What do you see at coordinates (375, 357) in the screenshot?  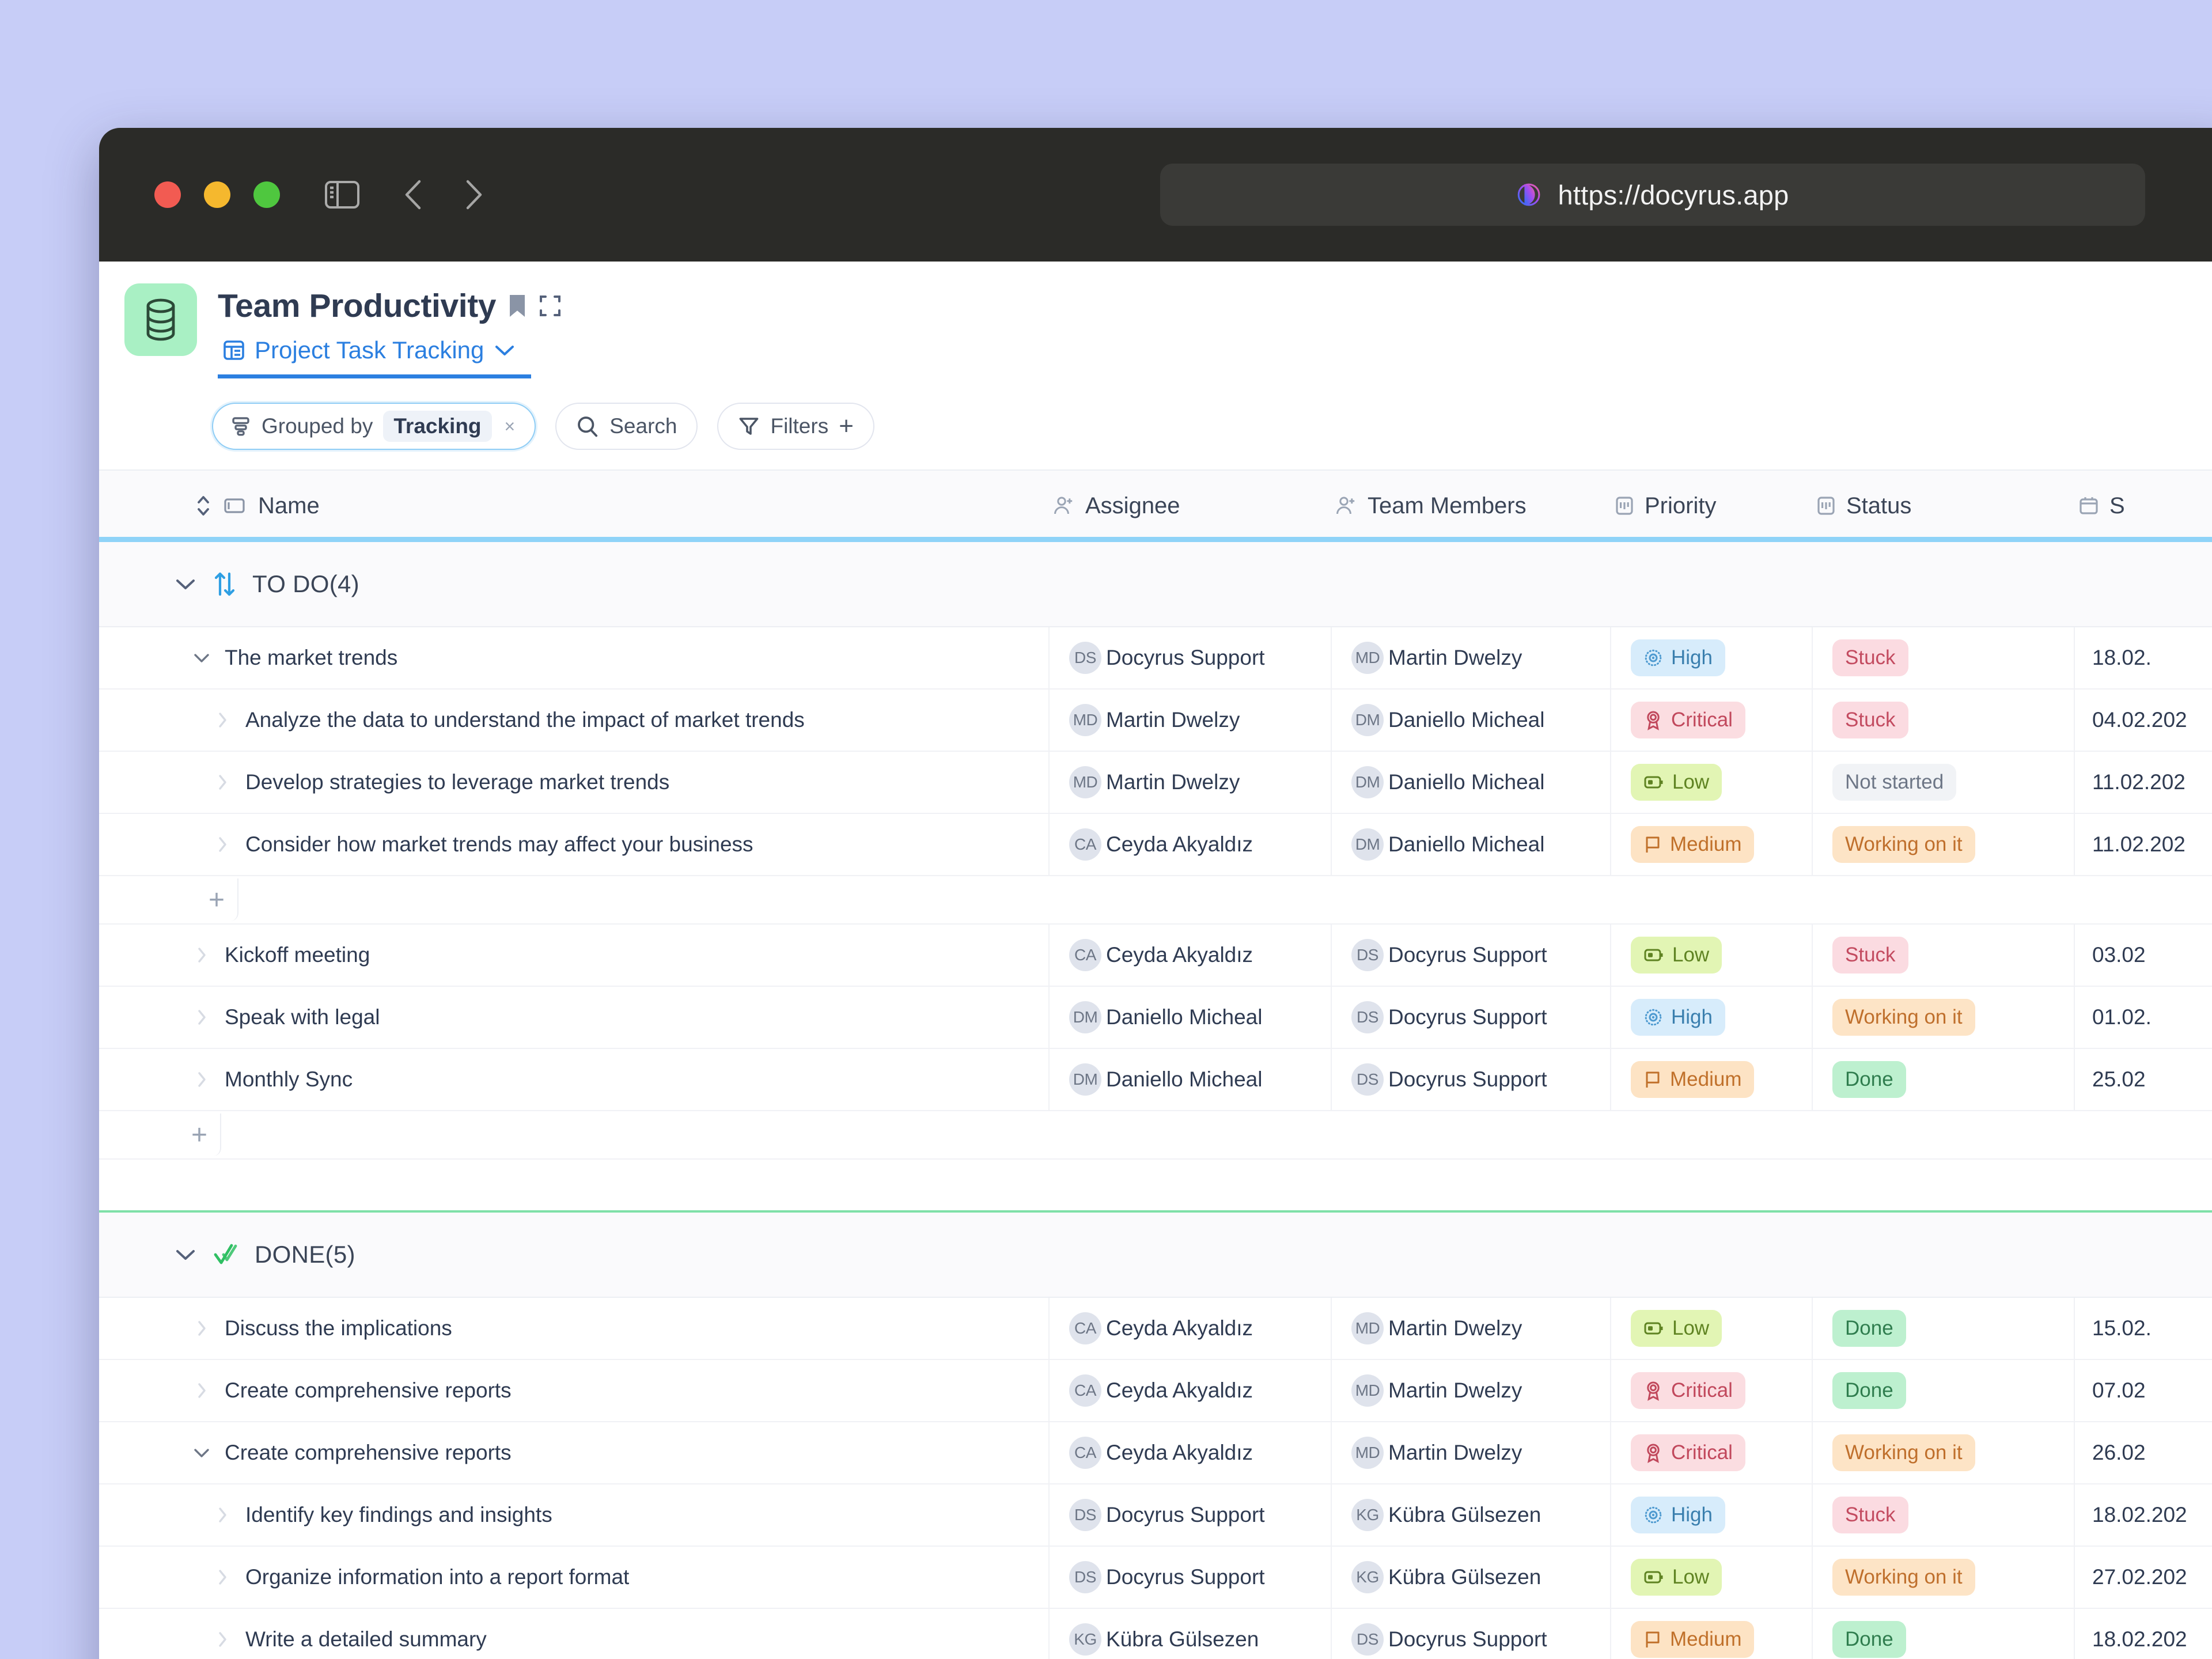 I see `tab-project-task-tracking: Project Task Tracking` at bounding box center [375, 357].